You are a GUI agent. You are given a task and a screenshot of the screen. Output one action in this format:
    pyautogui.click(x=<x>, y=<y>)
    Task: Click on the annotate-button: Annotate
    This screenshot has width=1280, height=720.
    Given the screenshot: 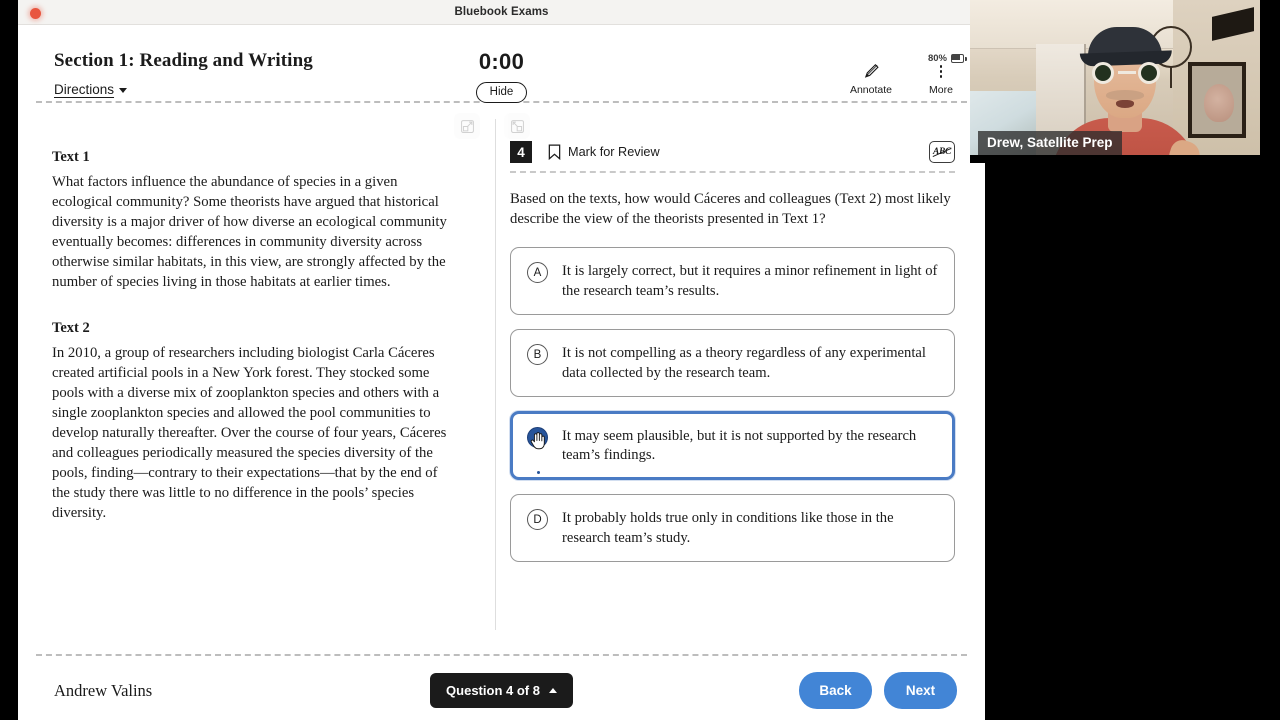 What is the action you would take?
    pyautogui.click(x=871, y=79)
    